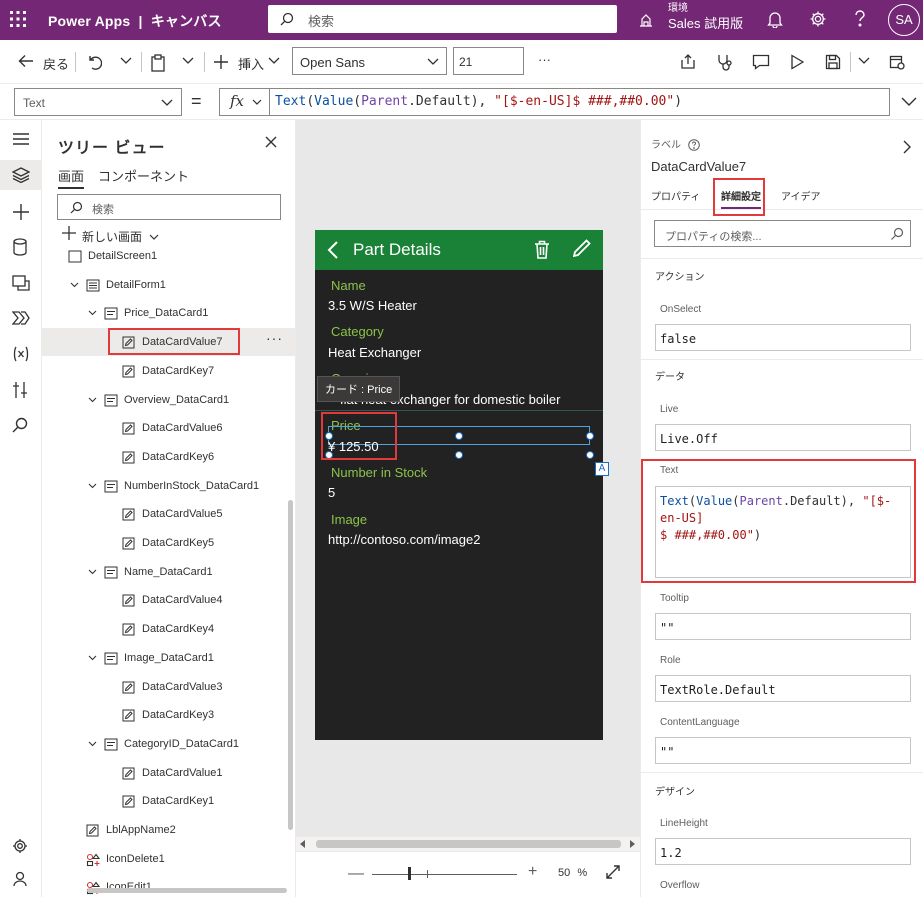 This screenshot has width=923, height=901. Describe the element at coordinates (168, 342) in the screenshot. I see `tree-item: DataCardValue7 ···` at that location.